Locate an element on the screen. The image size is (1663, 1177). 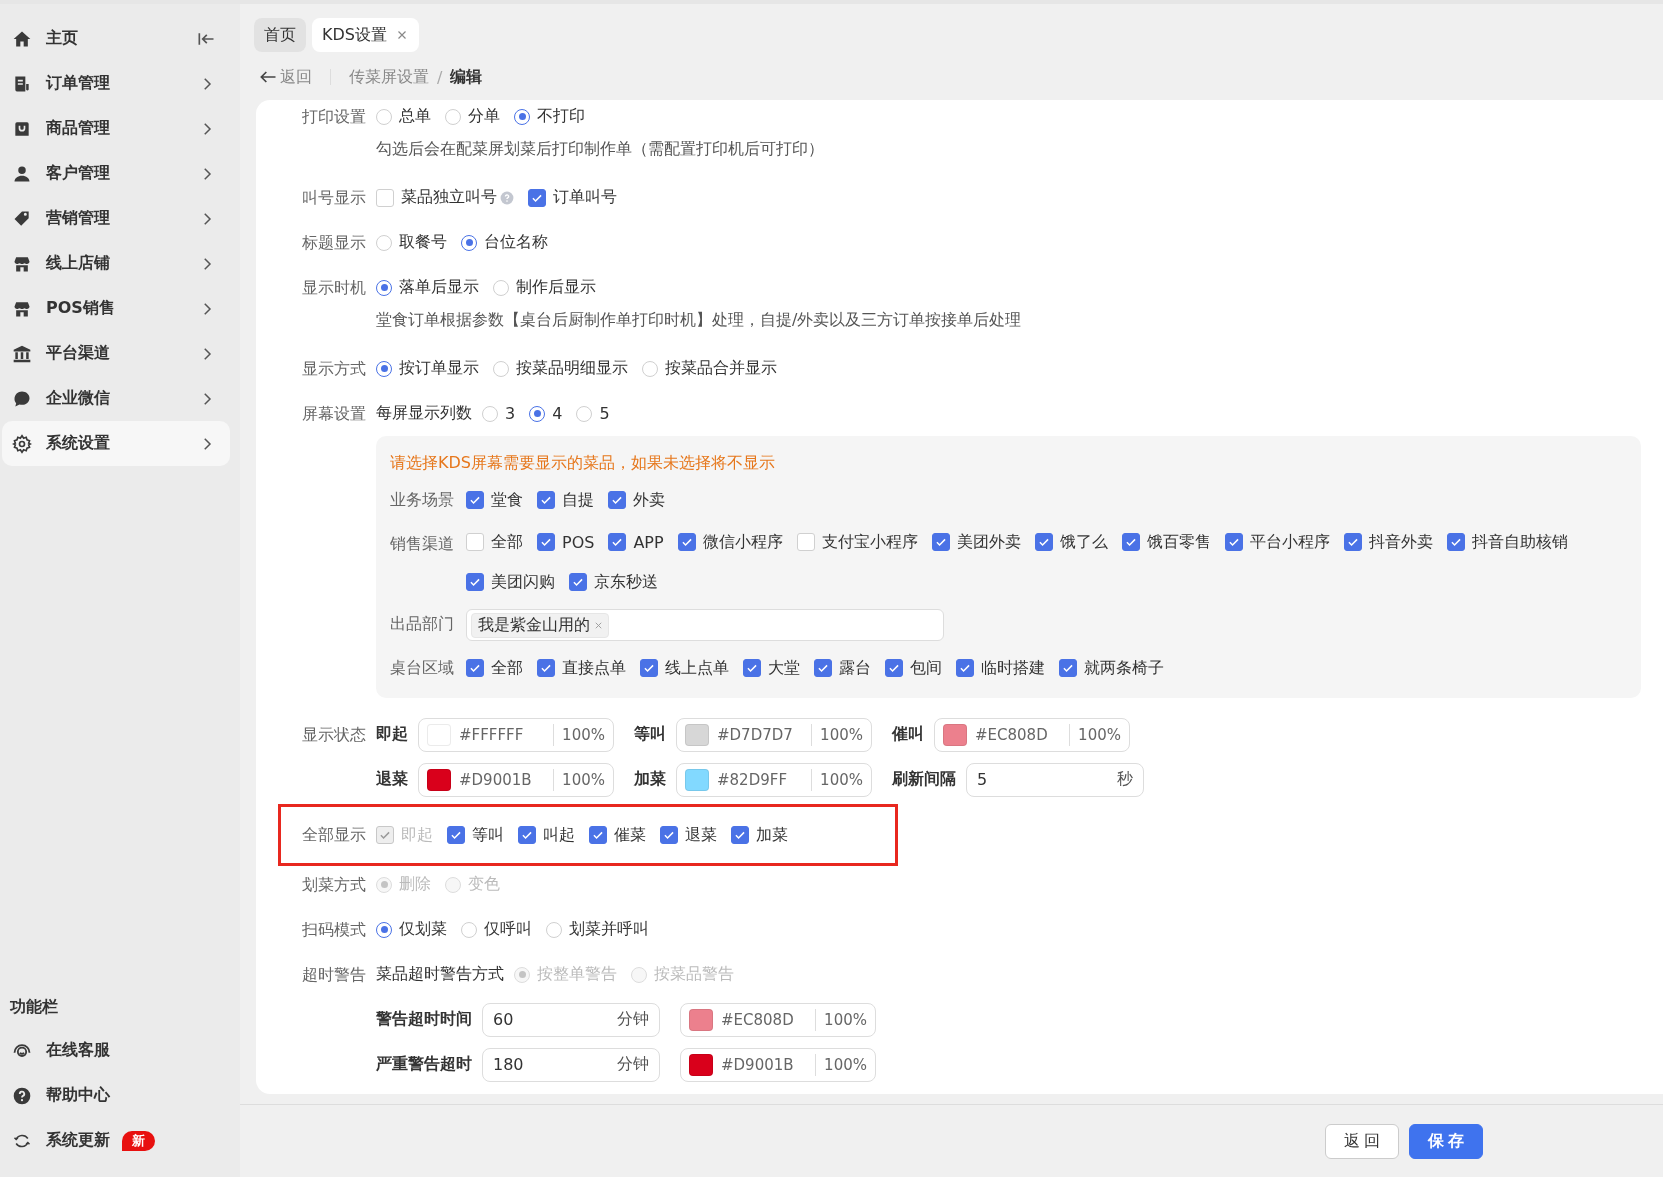
radio-label: 制作后显示 is located at coordinates (556, 287).